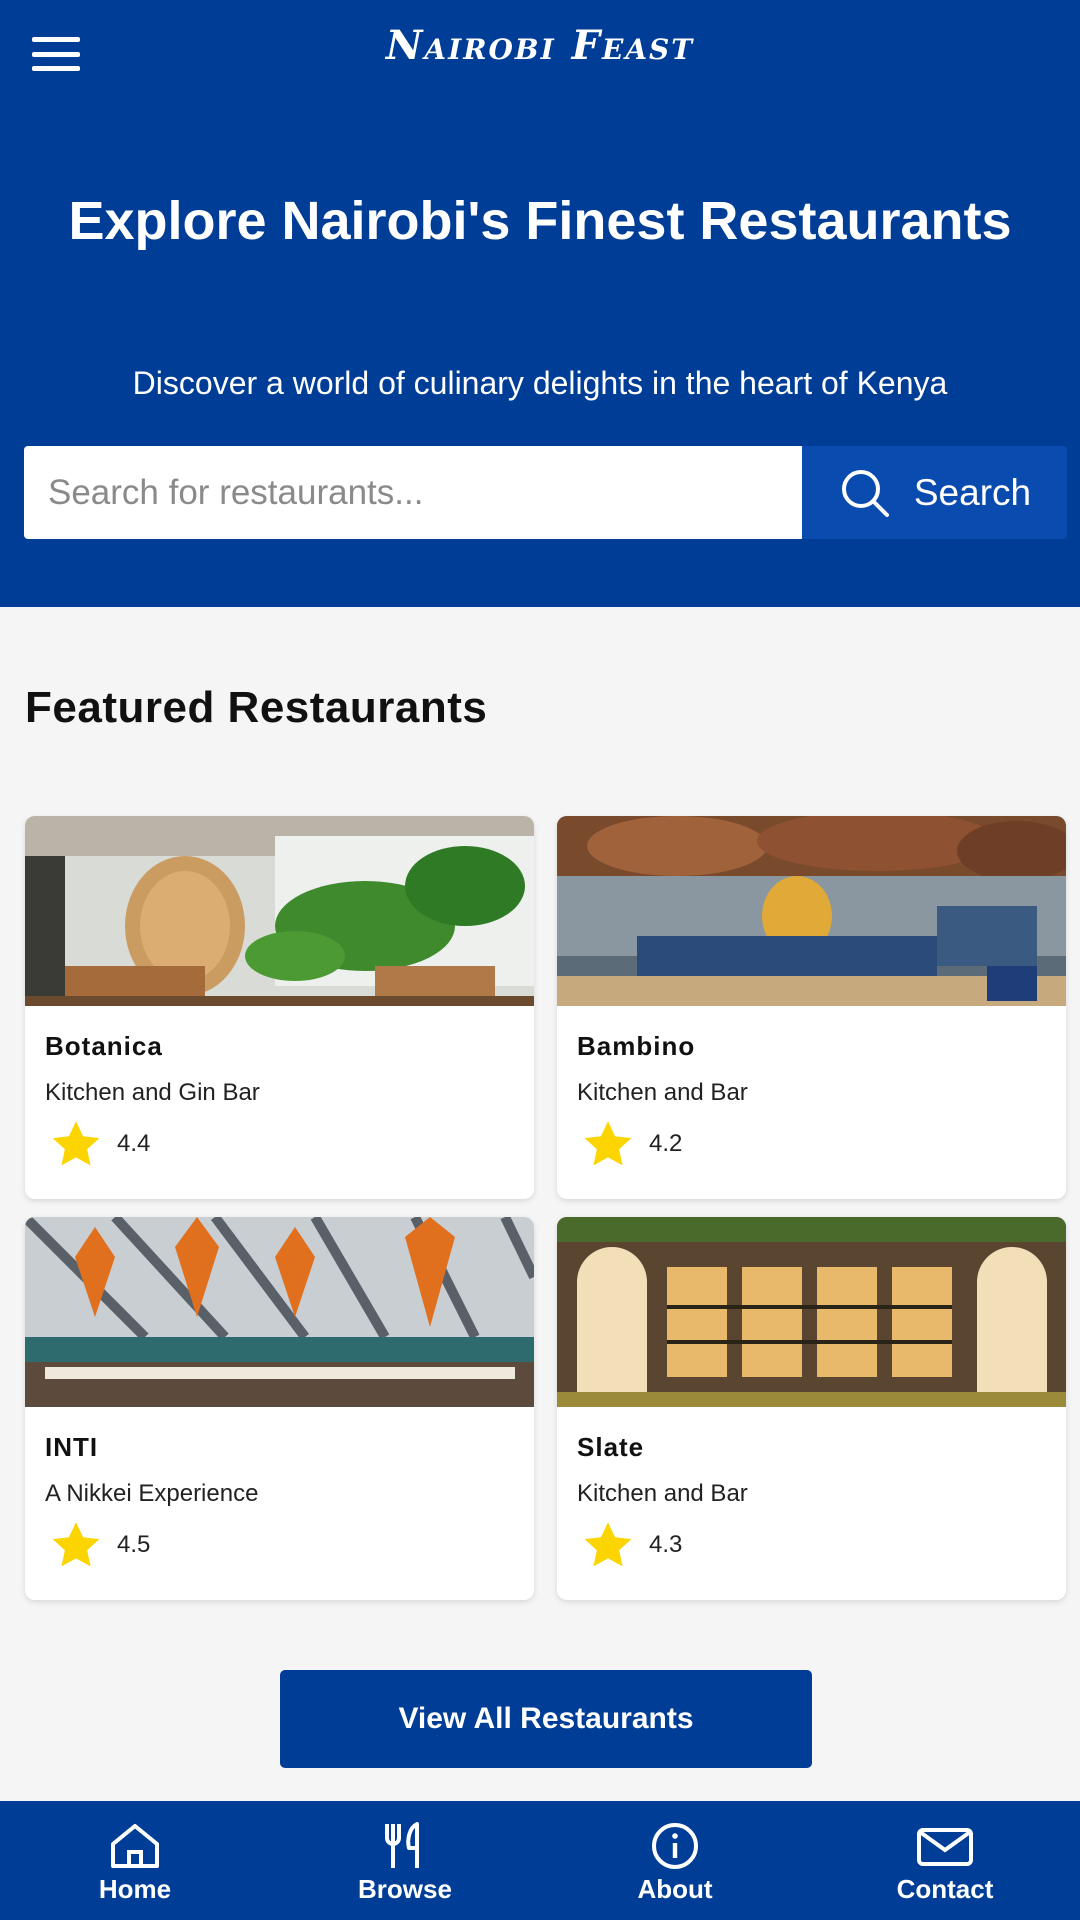  What do you see at coordinates (135, 1889) in the screenshot?
I see `nav-label: Home` at bounding box center [135, 1889].